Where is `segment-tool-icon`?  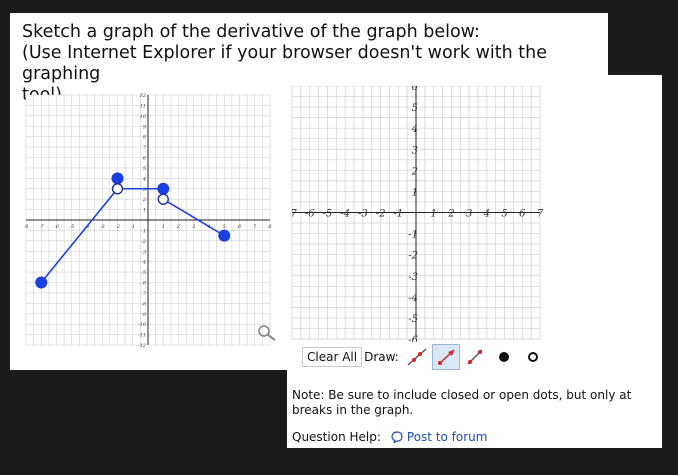
segment-tool-icon is located at coordinates (475, 357).